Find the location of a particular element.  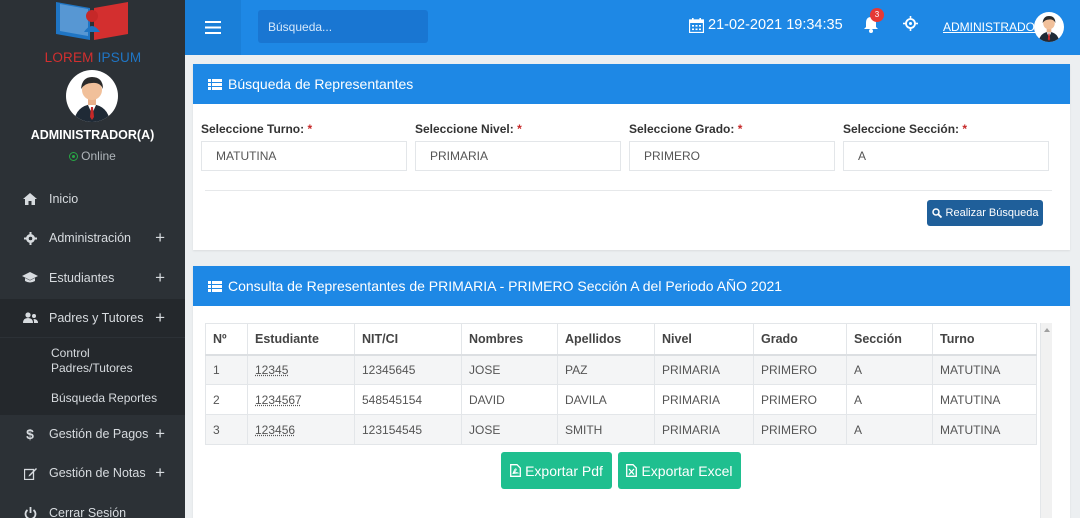

student-link: 12345 is located at coordinates (301, 369).